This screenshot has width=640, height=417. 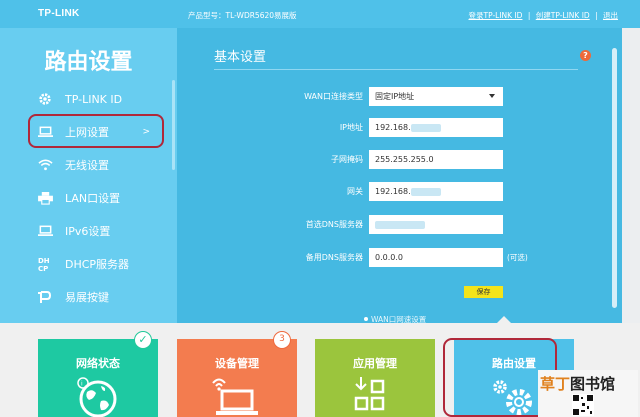 I want to click on field-label: WAN口连接类型, so click(x=333, y=96).